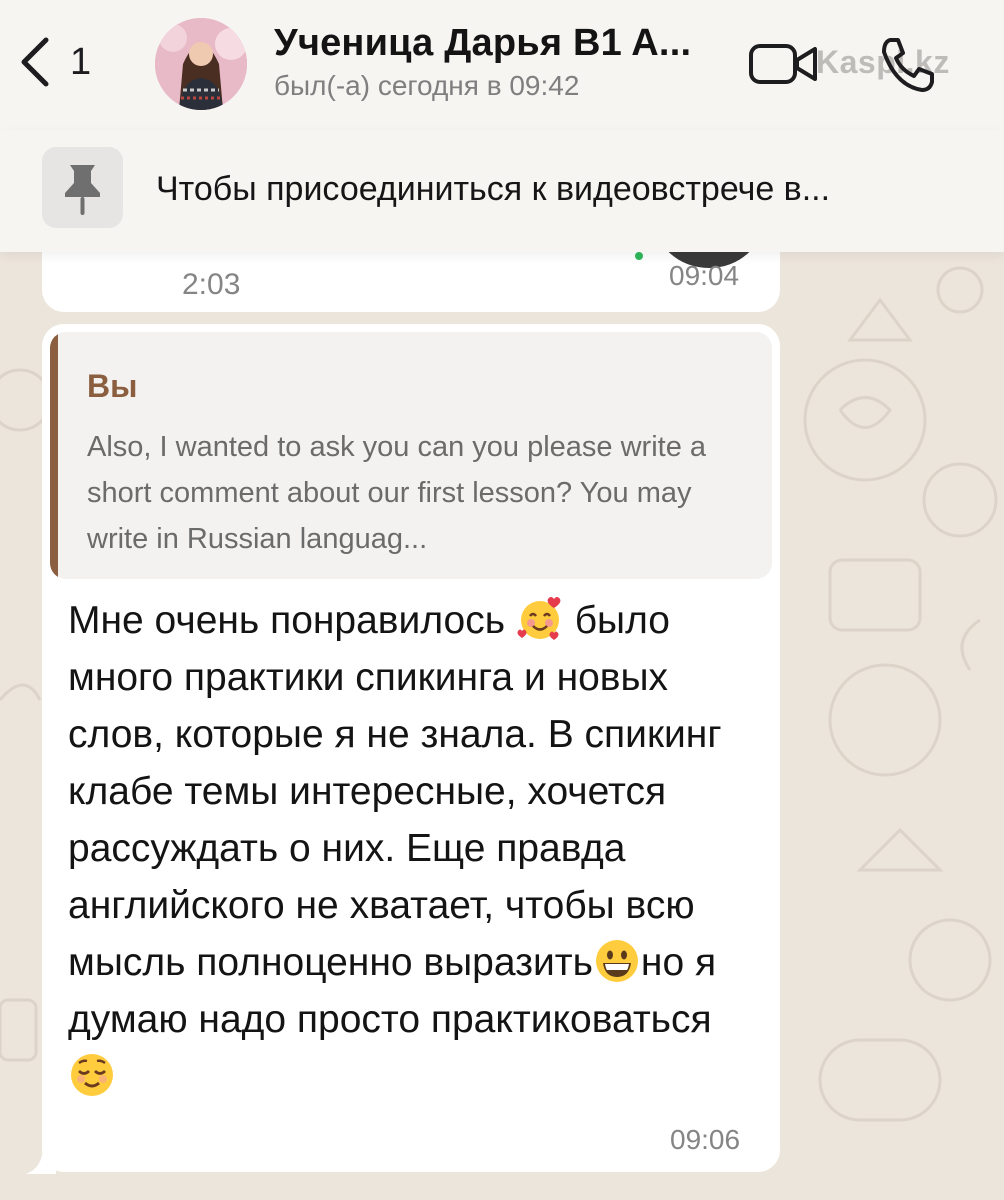 Image resolution: width=1004 pixels, height=1200 pixels. What do you see at coordinates (54, 62) in the screenshot?
I see `back-button: 1` at bounding box center [54, 62].